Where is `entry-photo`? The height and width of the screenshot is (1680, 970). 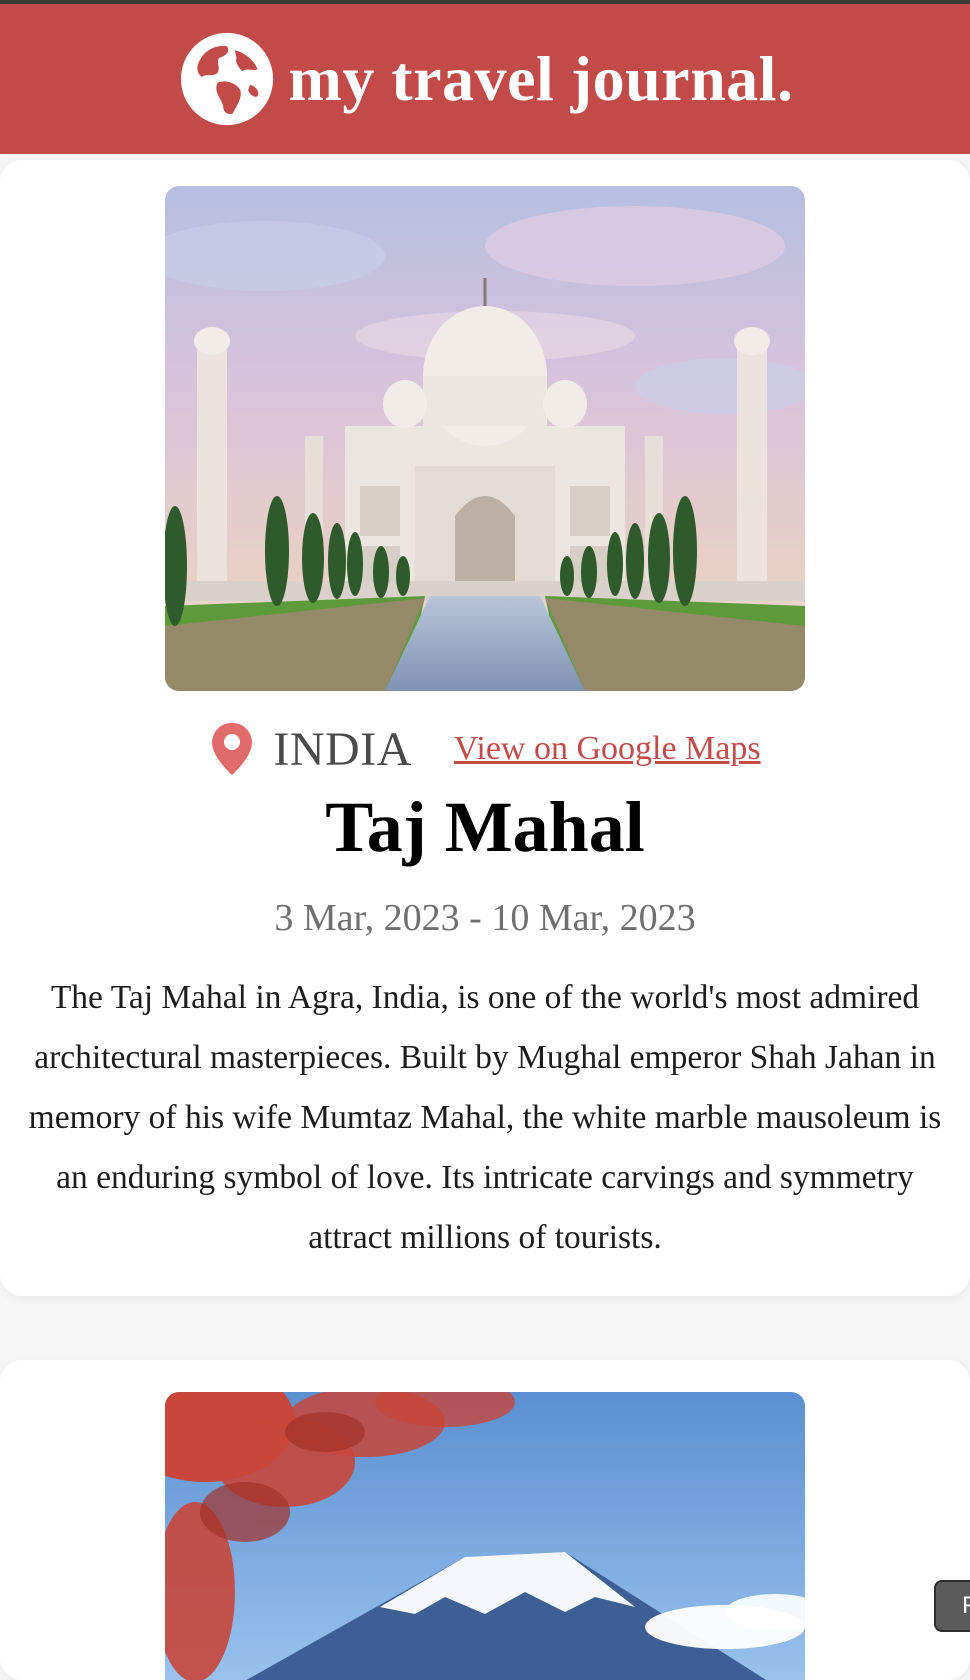 entry-photo is located at coordinates (485, 1536).